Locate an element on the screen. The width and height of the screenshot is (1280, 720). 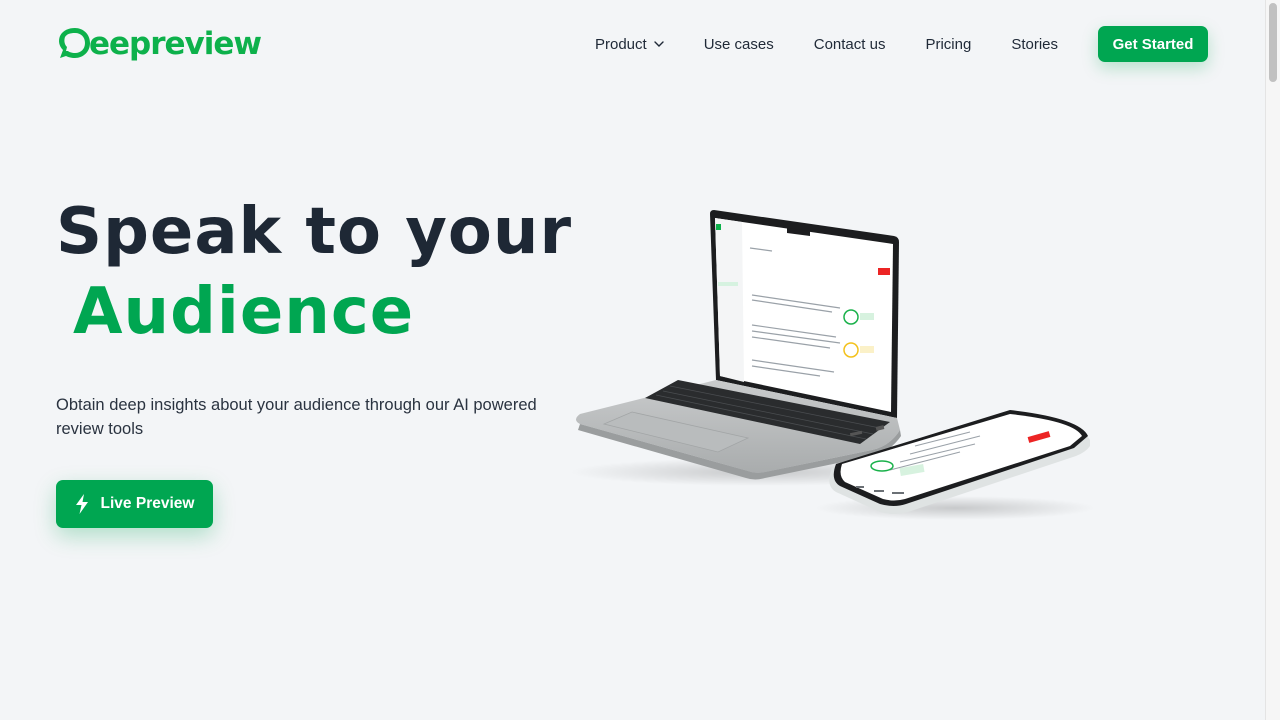
live-preview-label: Live Preview is located at coordinates (147, 503).